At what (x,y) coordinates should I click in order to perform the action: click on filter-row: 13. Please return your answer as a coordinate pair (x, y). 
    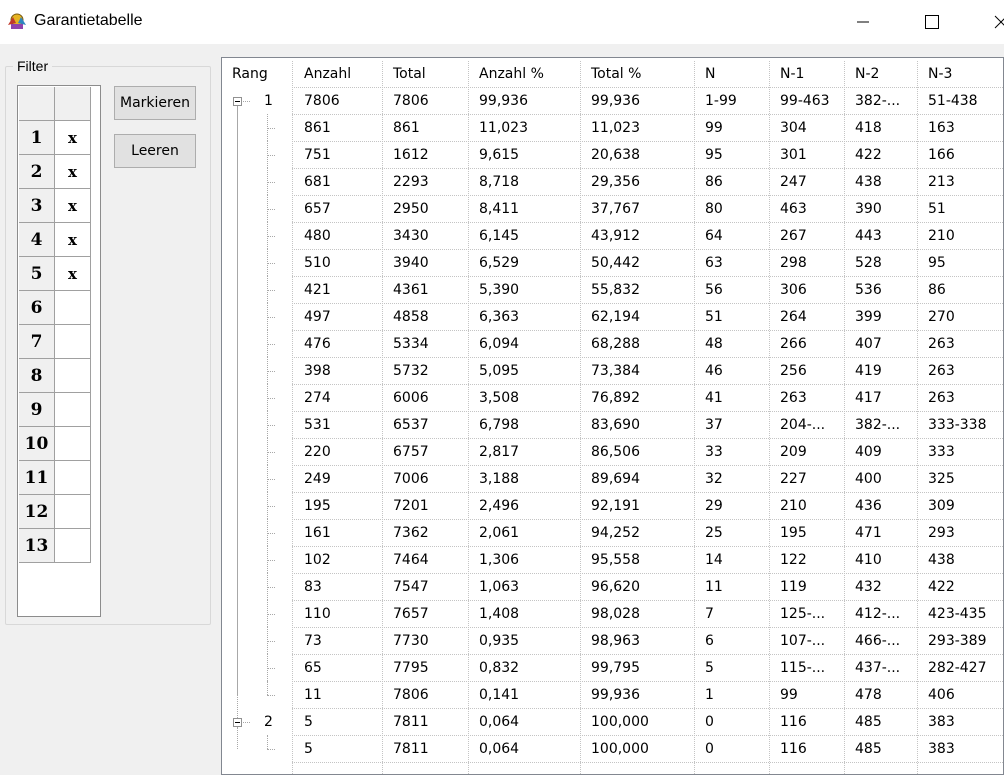
    Looking at the image, I should click on (55, 546).